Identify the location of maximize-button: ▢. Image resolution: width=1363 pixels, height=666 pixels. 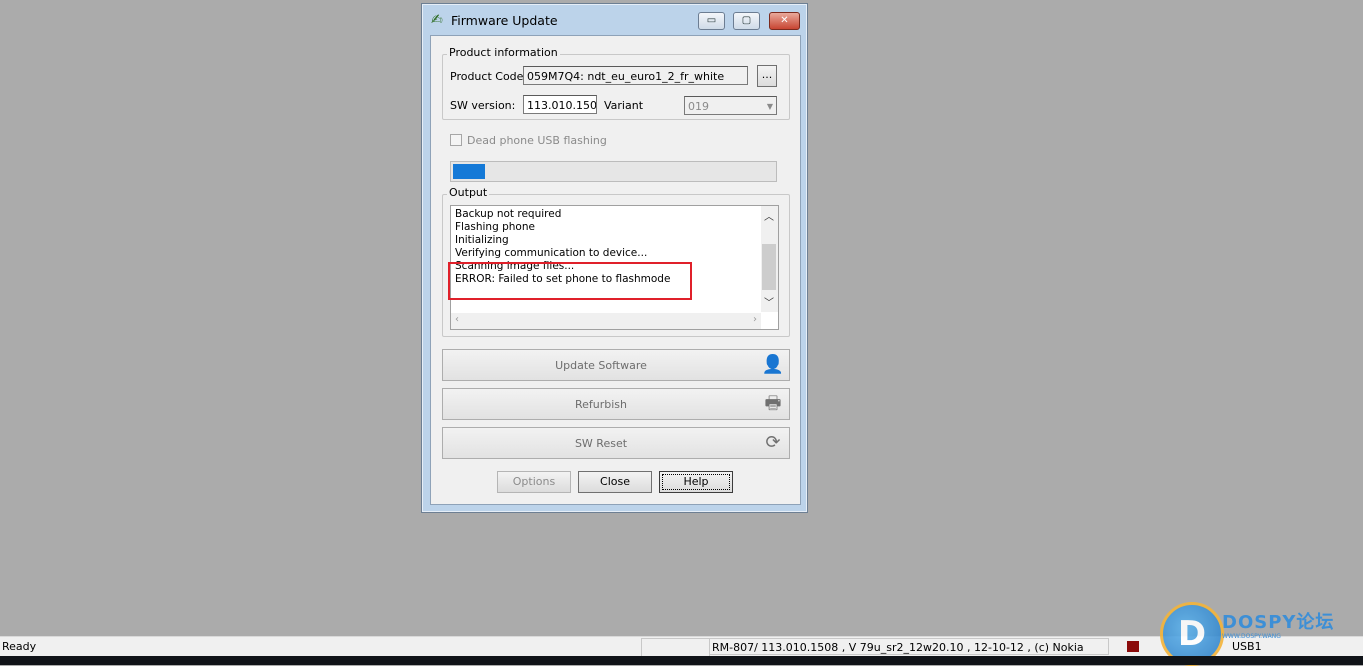
(746, 21).